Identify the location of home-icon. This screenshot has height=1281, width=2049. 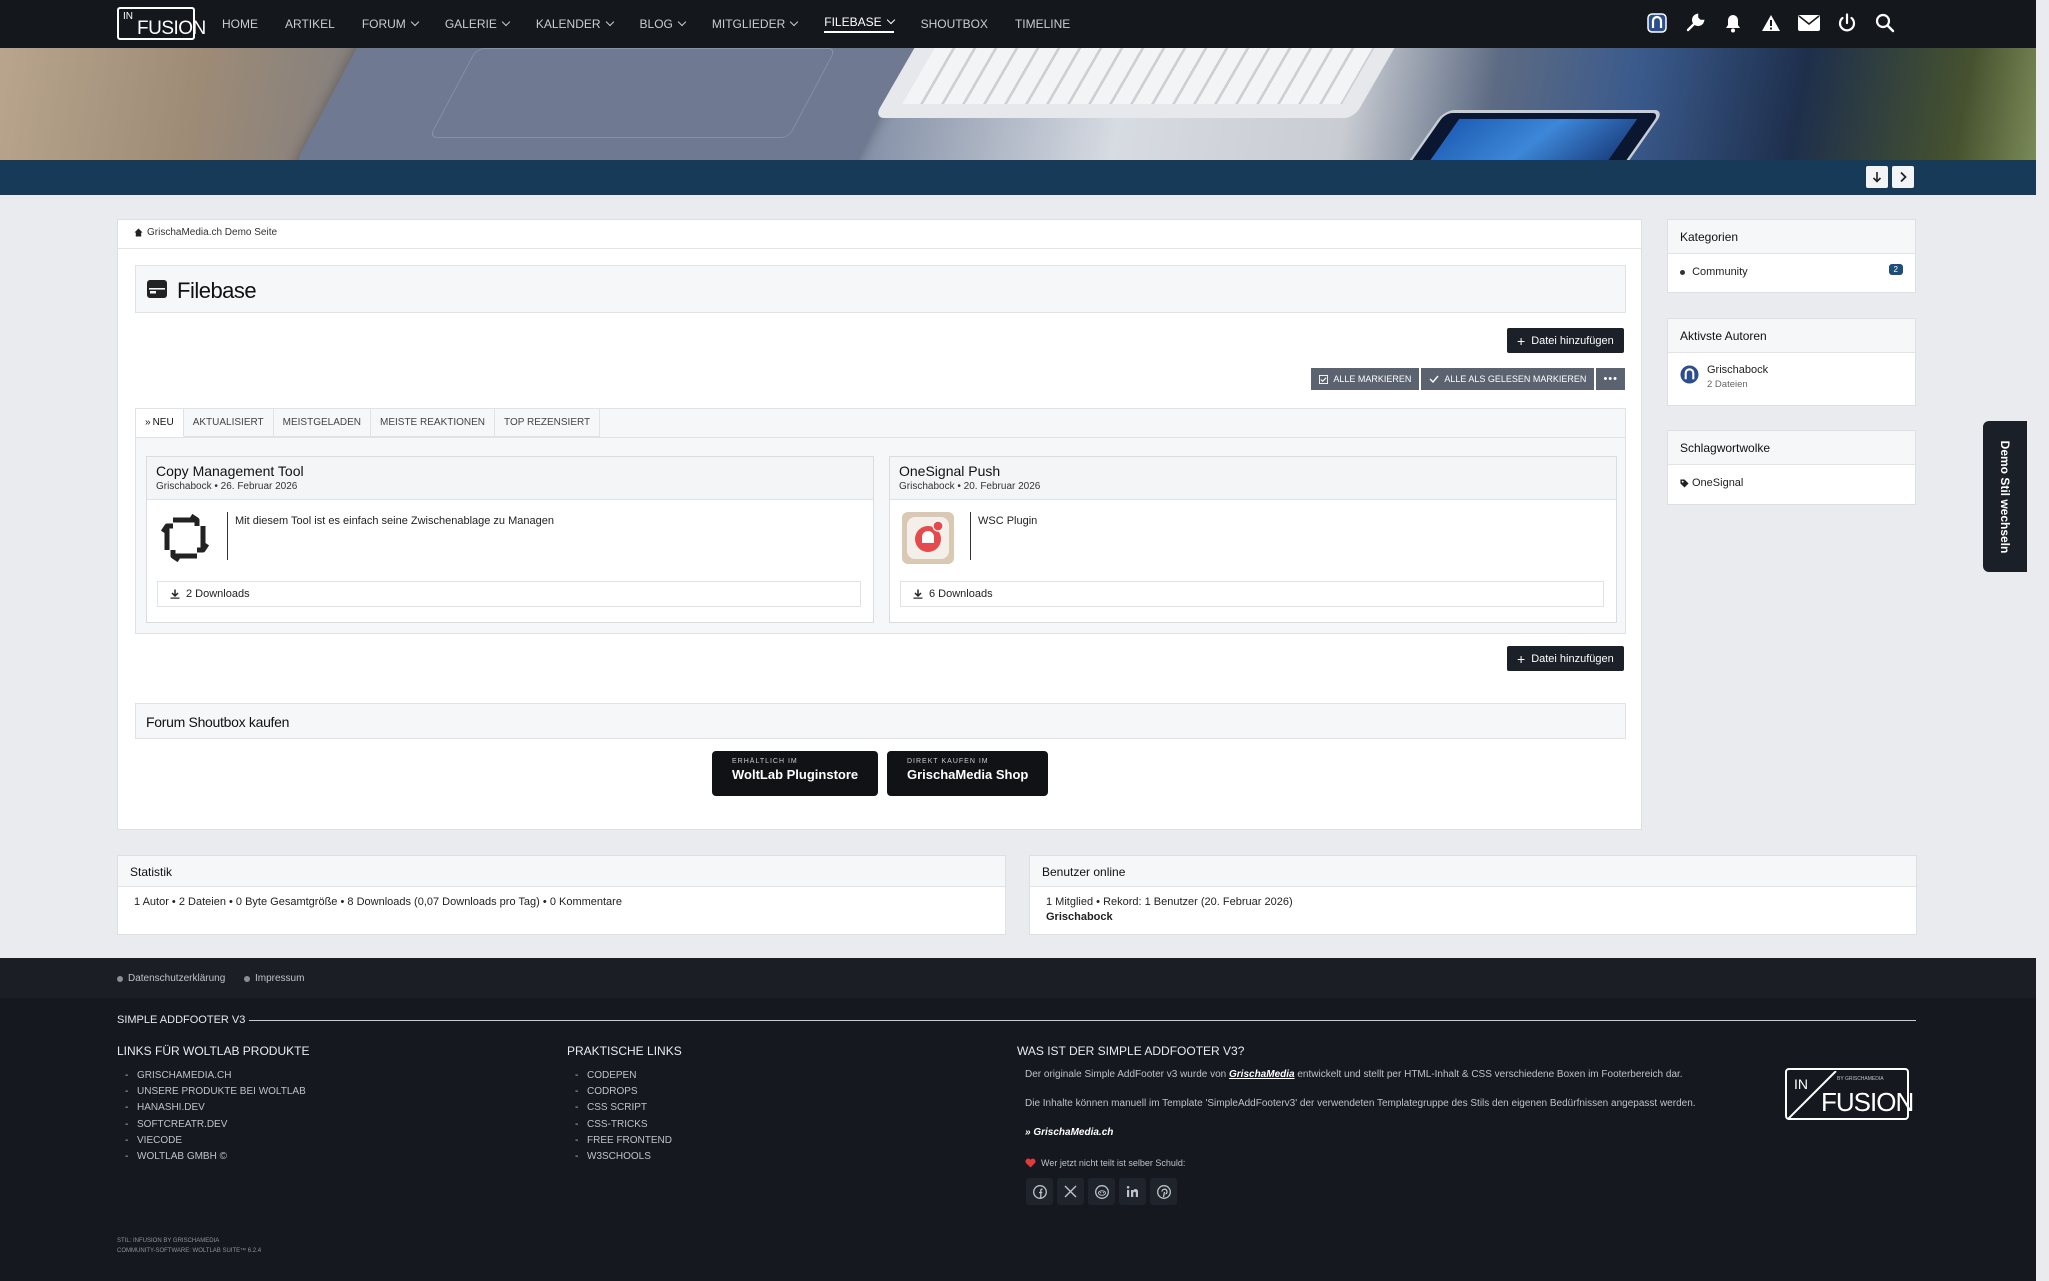
(138, 232).